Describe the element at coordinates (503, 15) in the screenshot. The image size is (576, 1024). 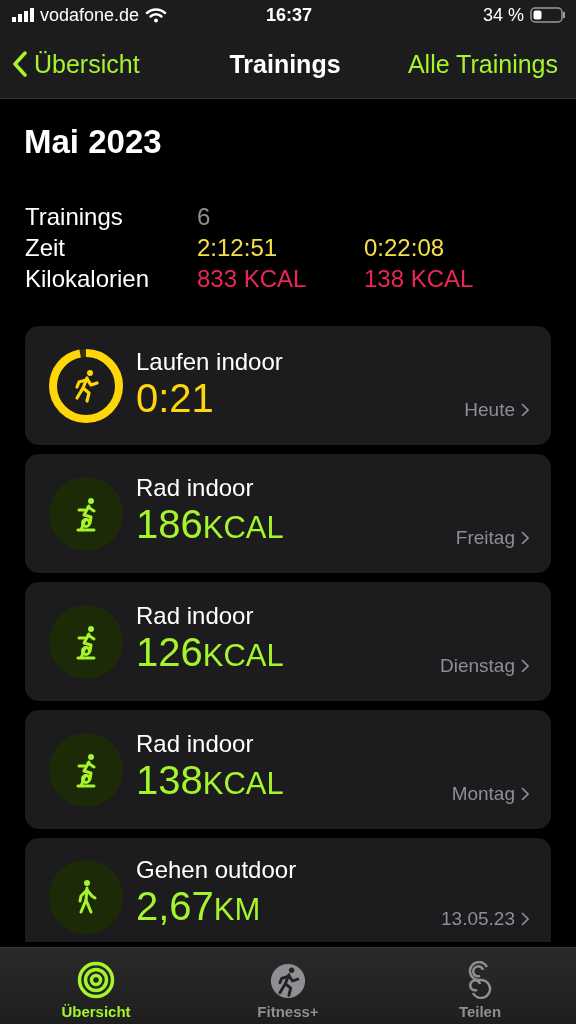
I see `battery-percent: 34 %` at that location.